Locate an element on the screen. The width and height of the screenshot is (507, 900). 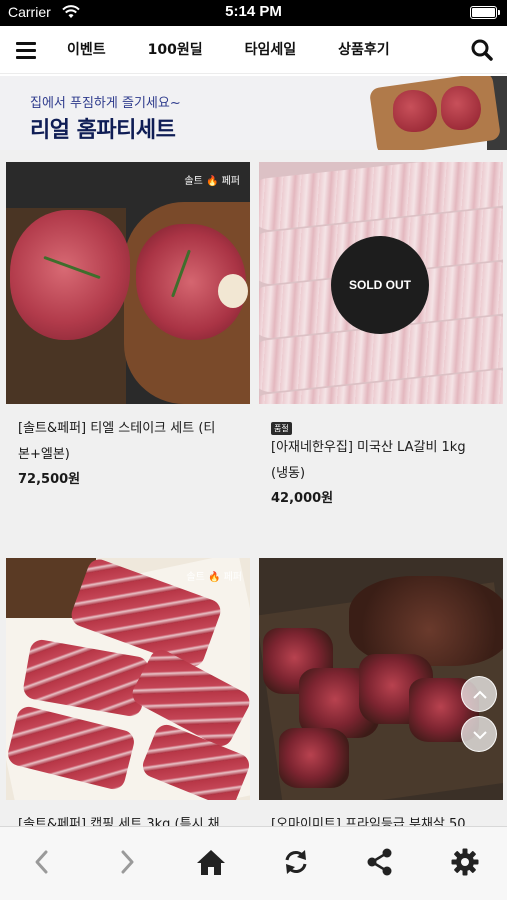
status-bar: Carrier 5:14 PM is located at coordinates (253, 13).